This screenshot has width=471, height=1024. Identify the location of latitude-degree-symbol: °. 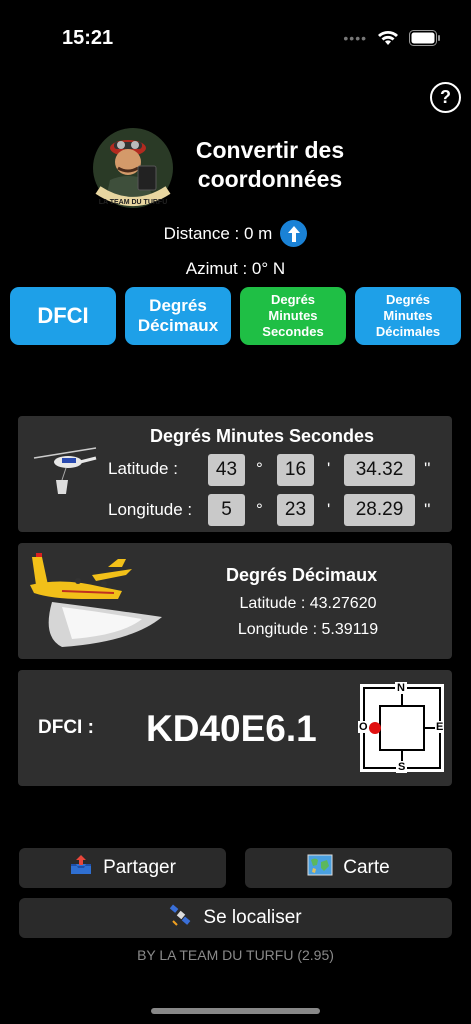
(259, 468).